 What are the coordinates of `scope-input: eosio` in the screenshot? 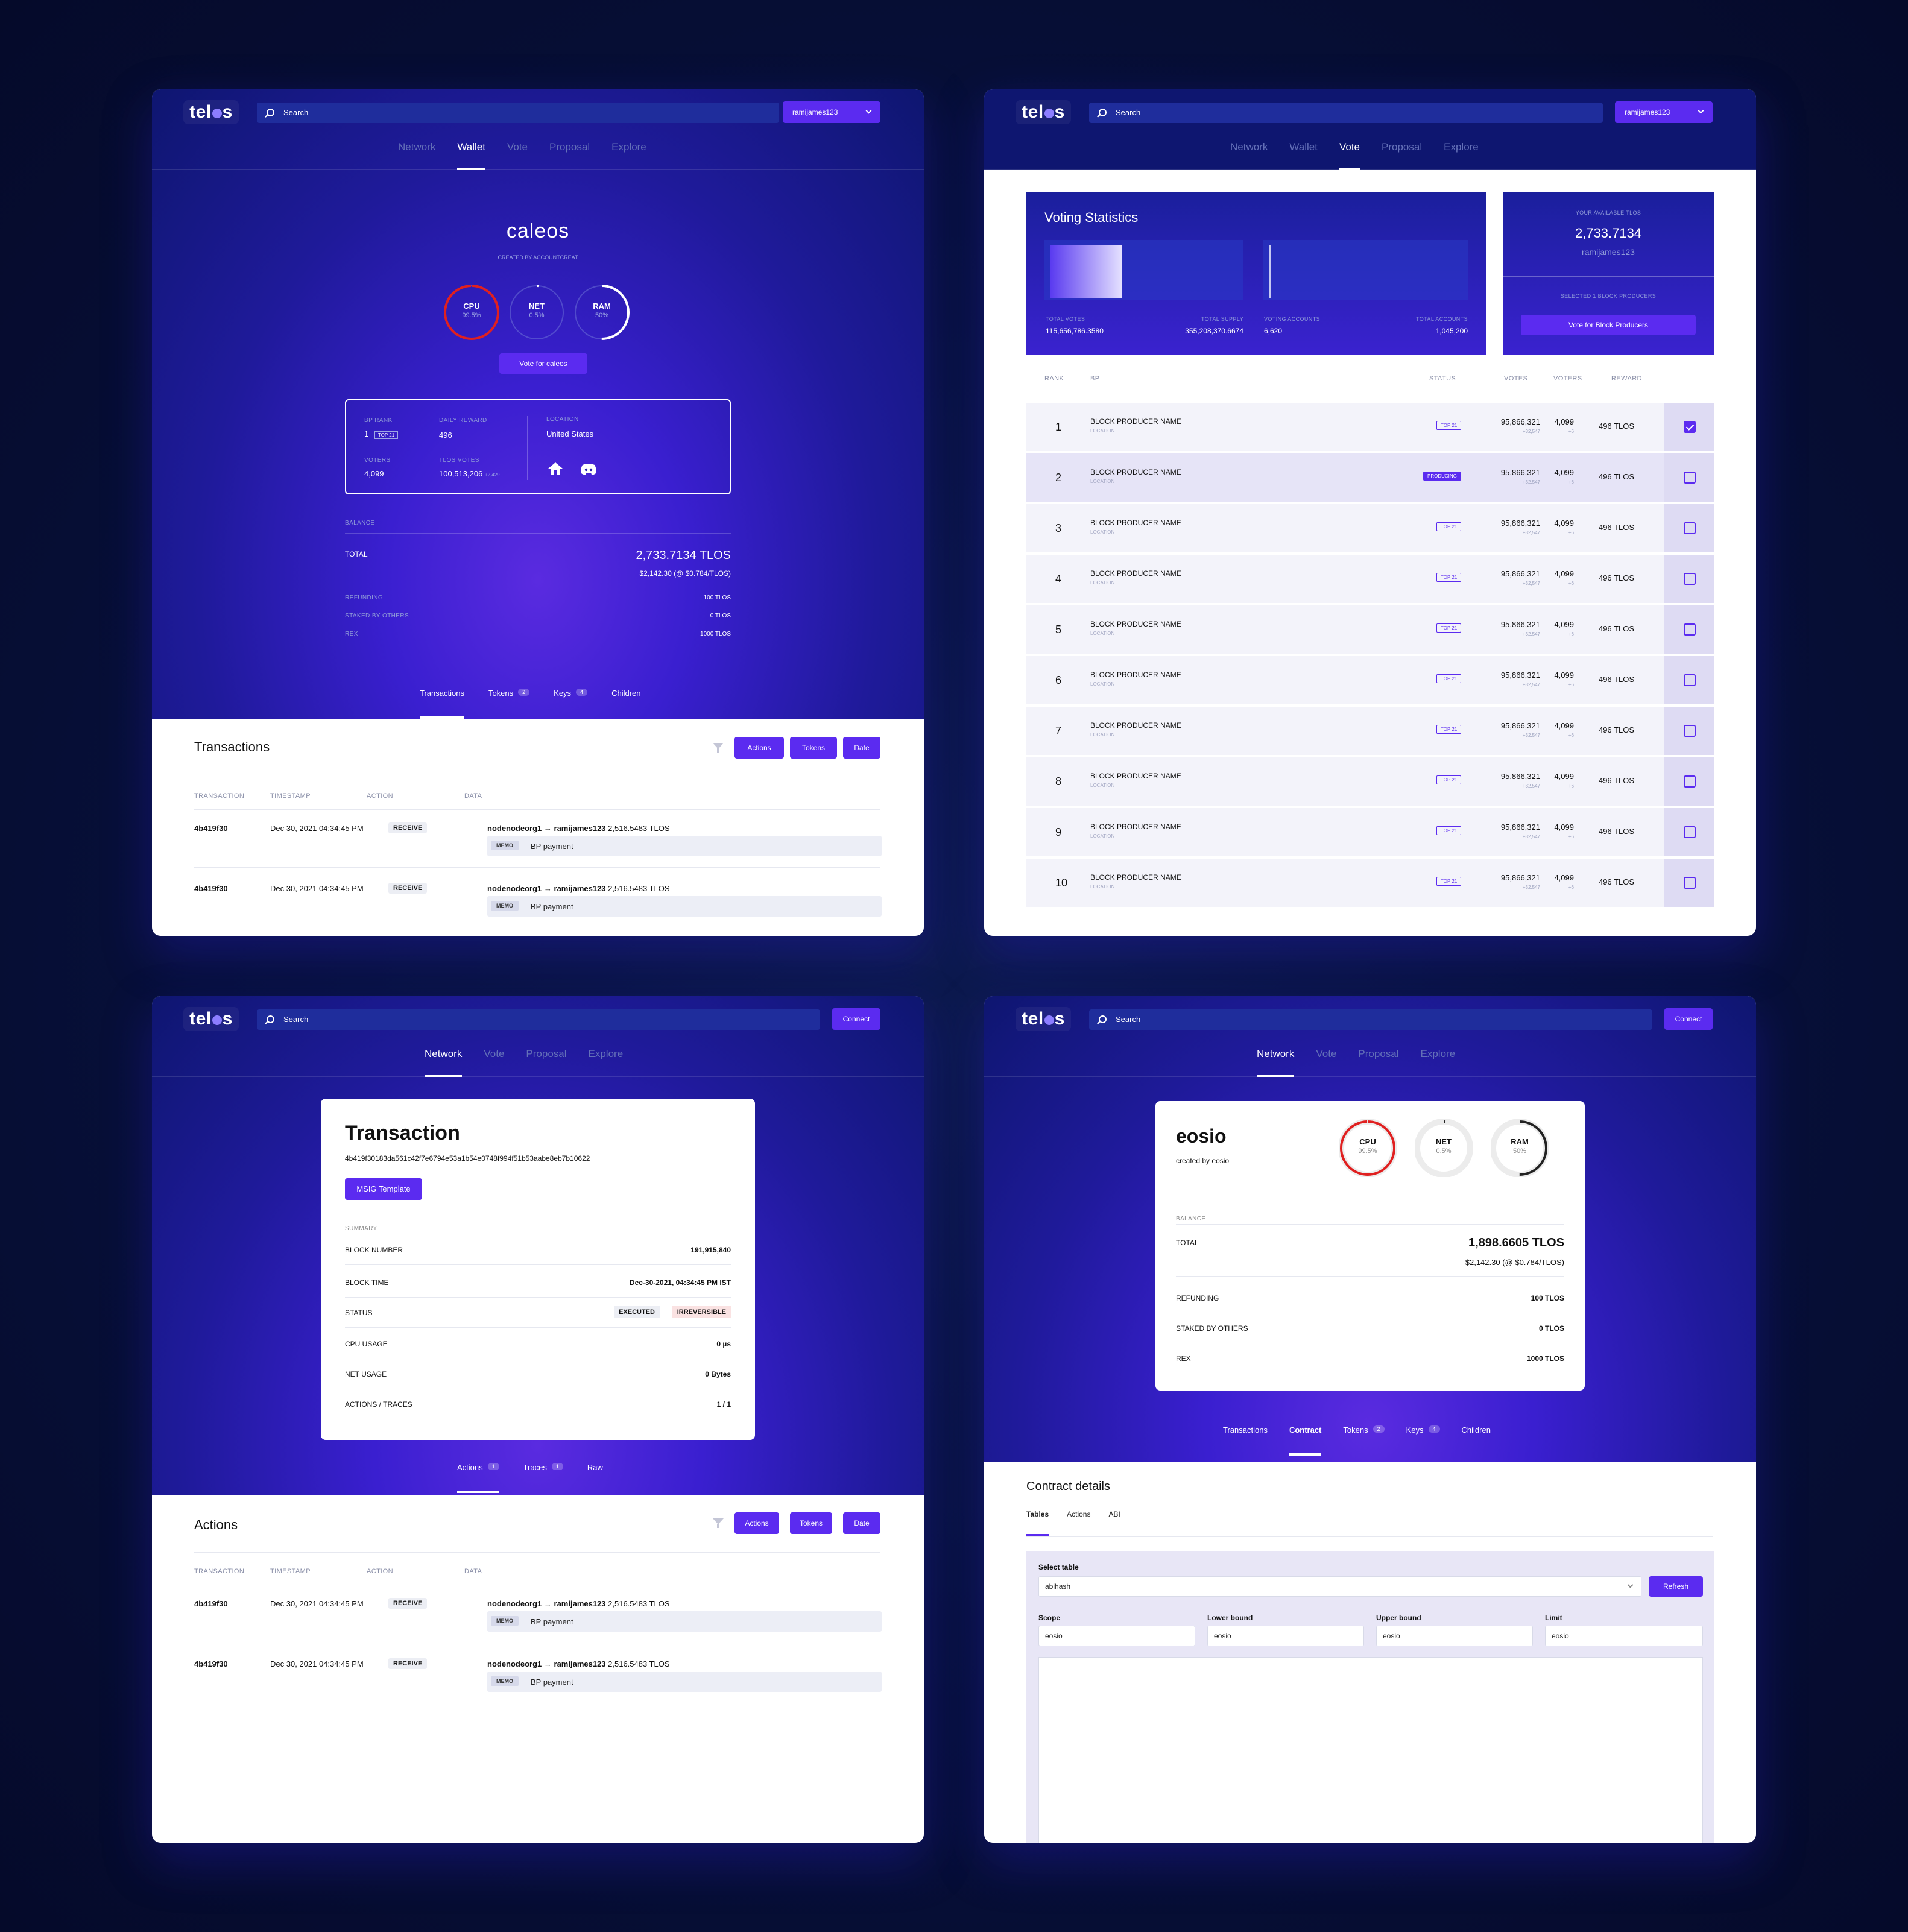 It's located at (1116, 1636).